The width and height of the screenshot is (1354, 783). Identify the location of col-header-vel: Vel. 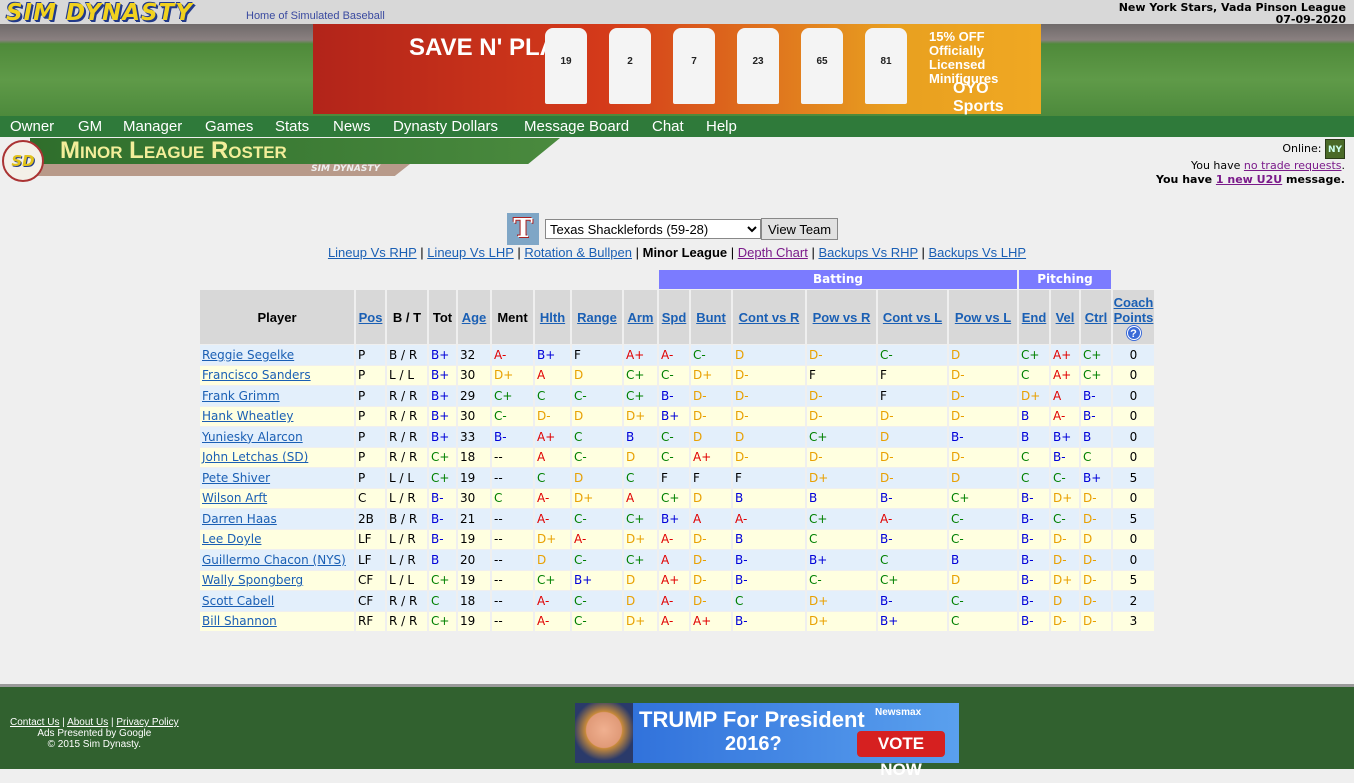
(1065, 317).